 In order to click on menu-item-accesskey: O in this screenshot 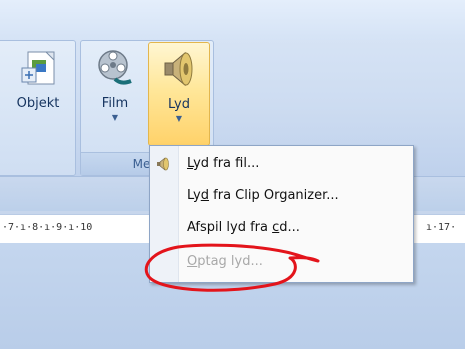, I will do `click(192, 261)`.